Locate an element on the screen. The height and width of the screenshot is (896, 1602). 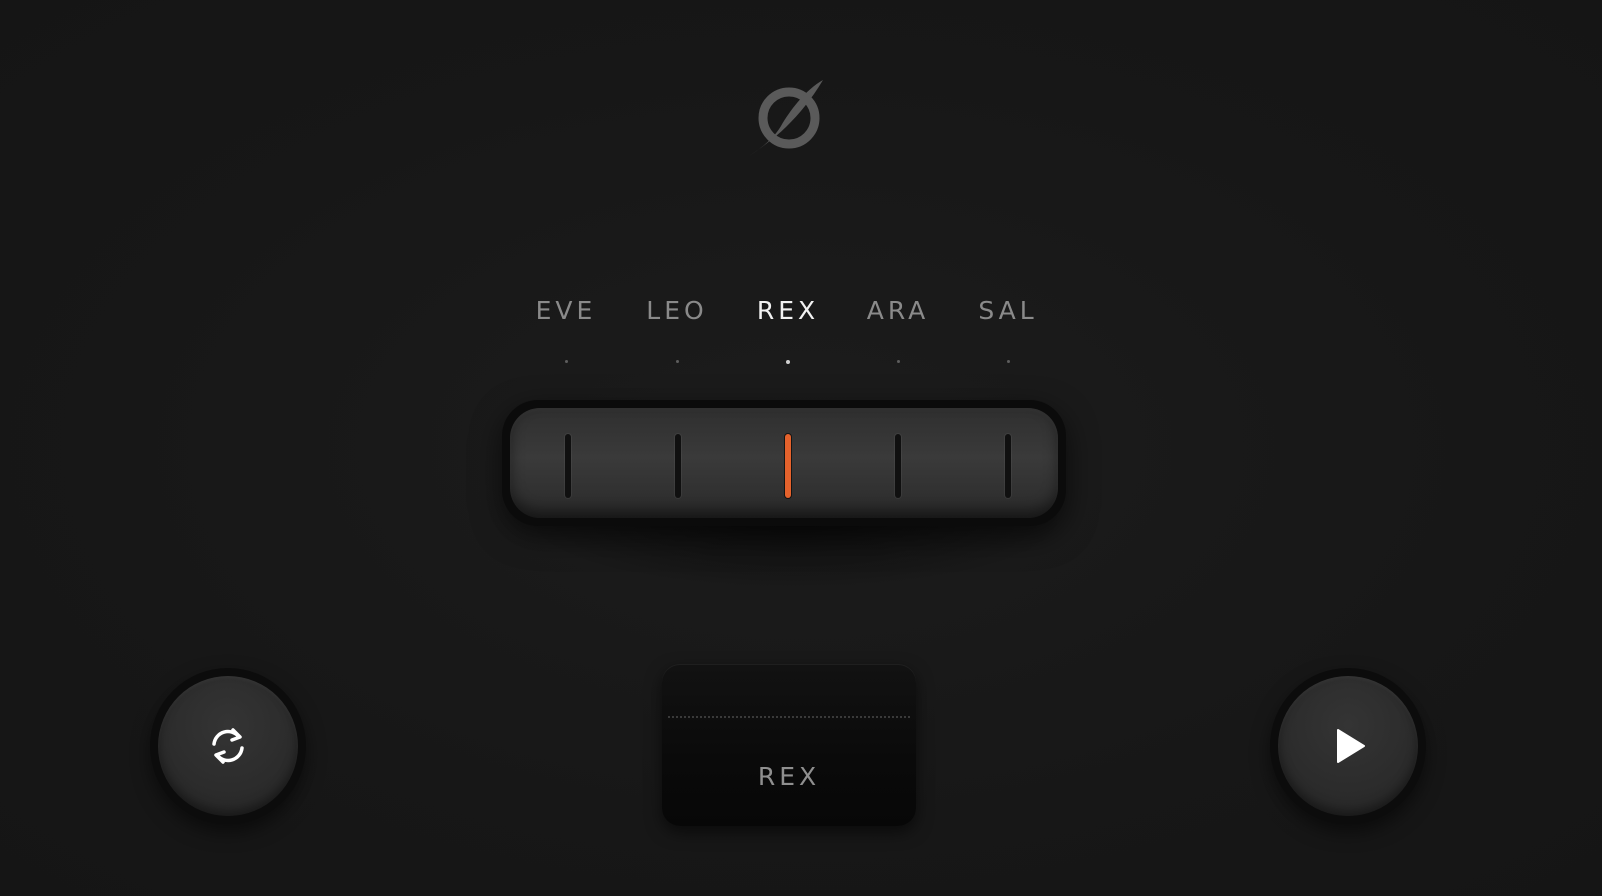
voice-label-row: EVE LEO REX ARA SAL is located at coordinates (801, 311).